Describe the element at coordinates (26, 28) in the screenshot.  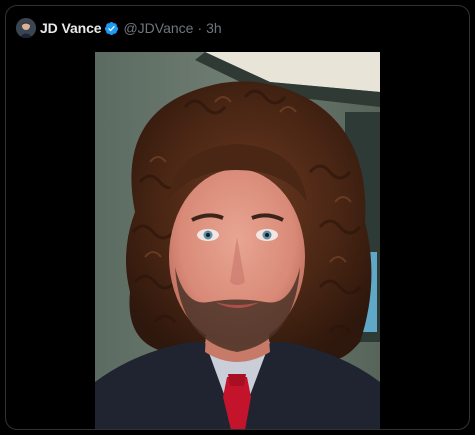
I see `avatar` at that location.